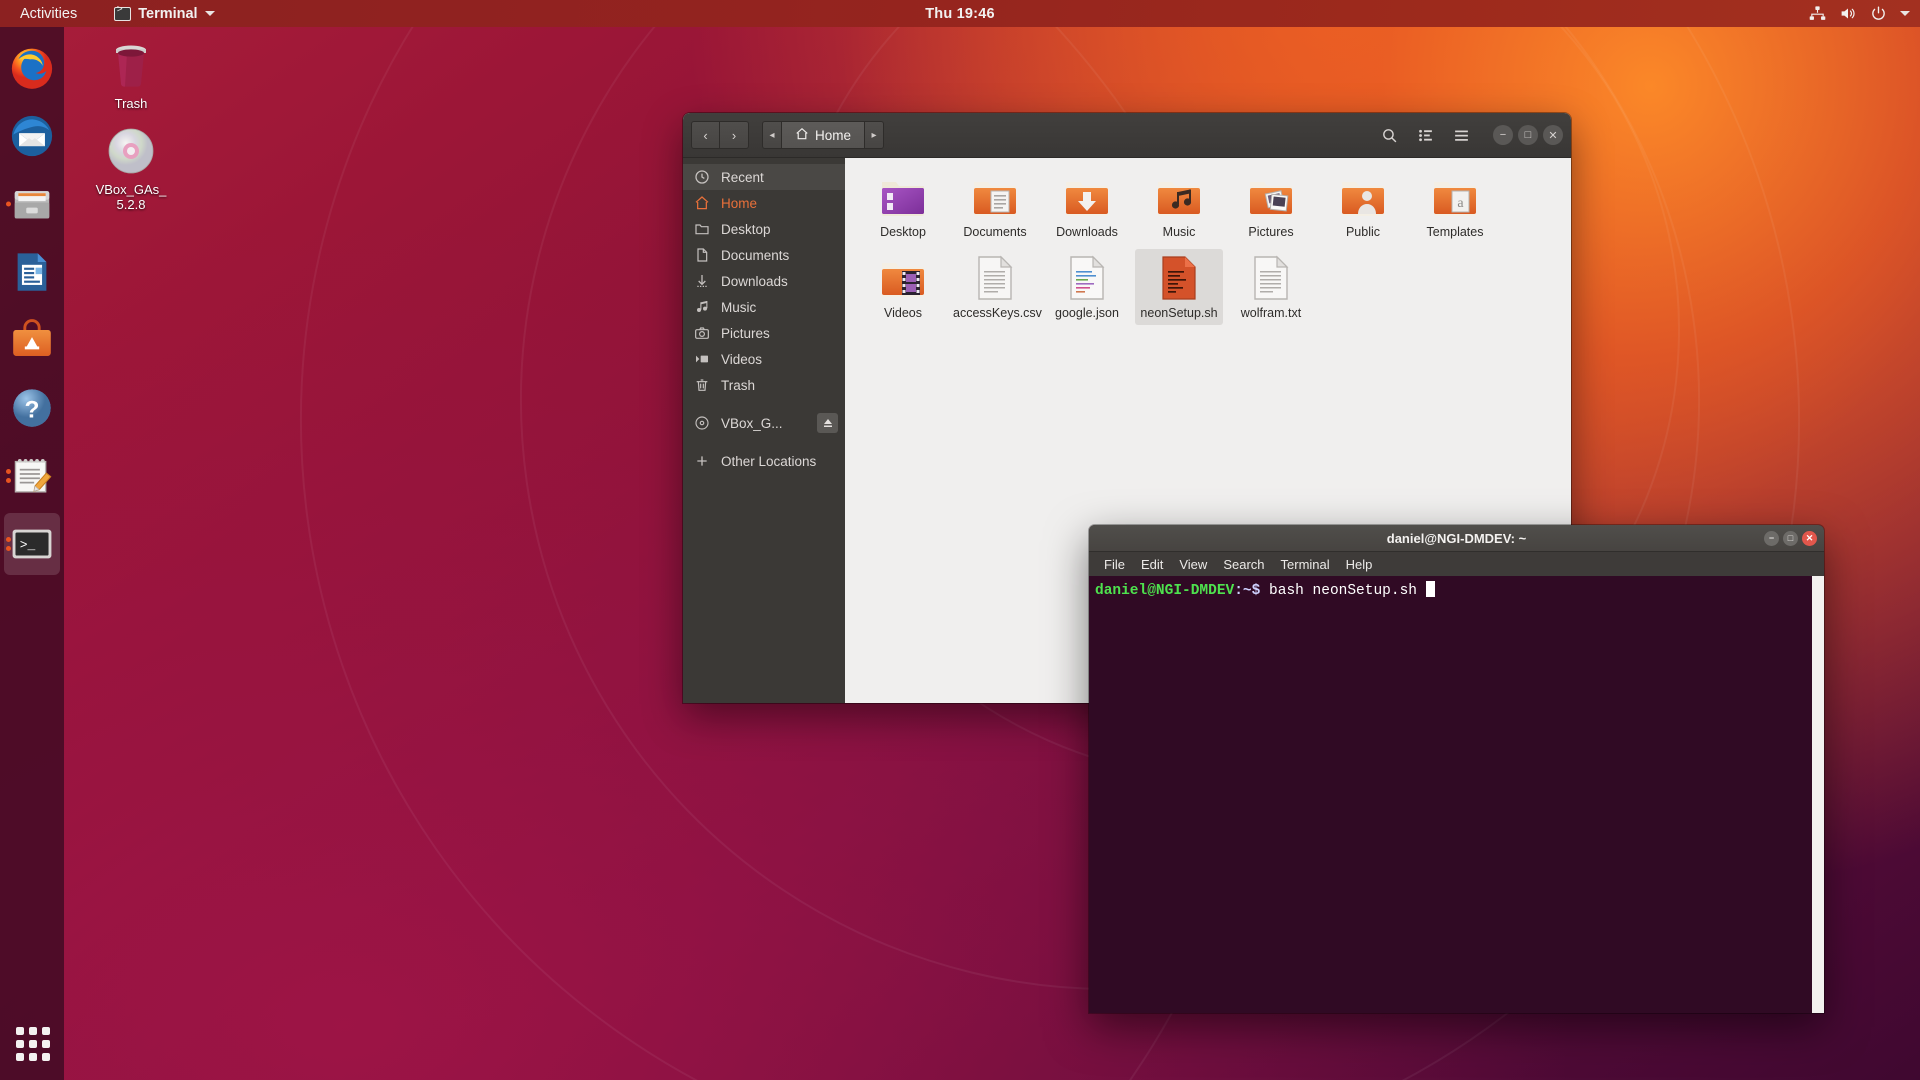  I want to click on terminal-titlebar: daniel@NGI-DMDEV: ~ − □ ✕, so click(1456, 538).